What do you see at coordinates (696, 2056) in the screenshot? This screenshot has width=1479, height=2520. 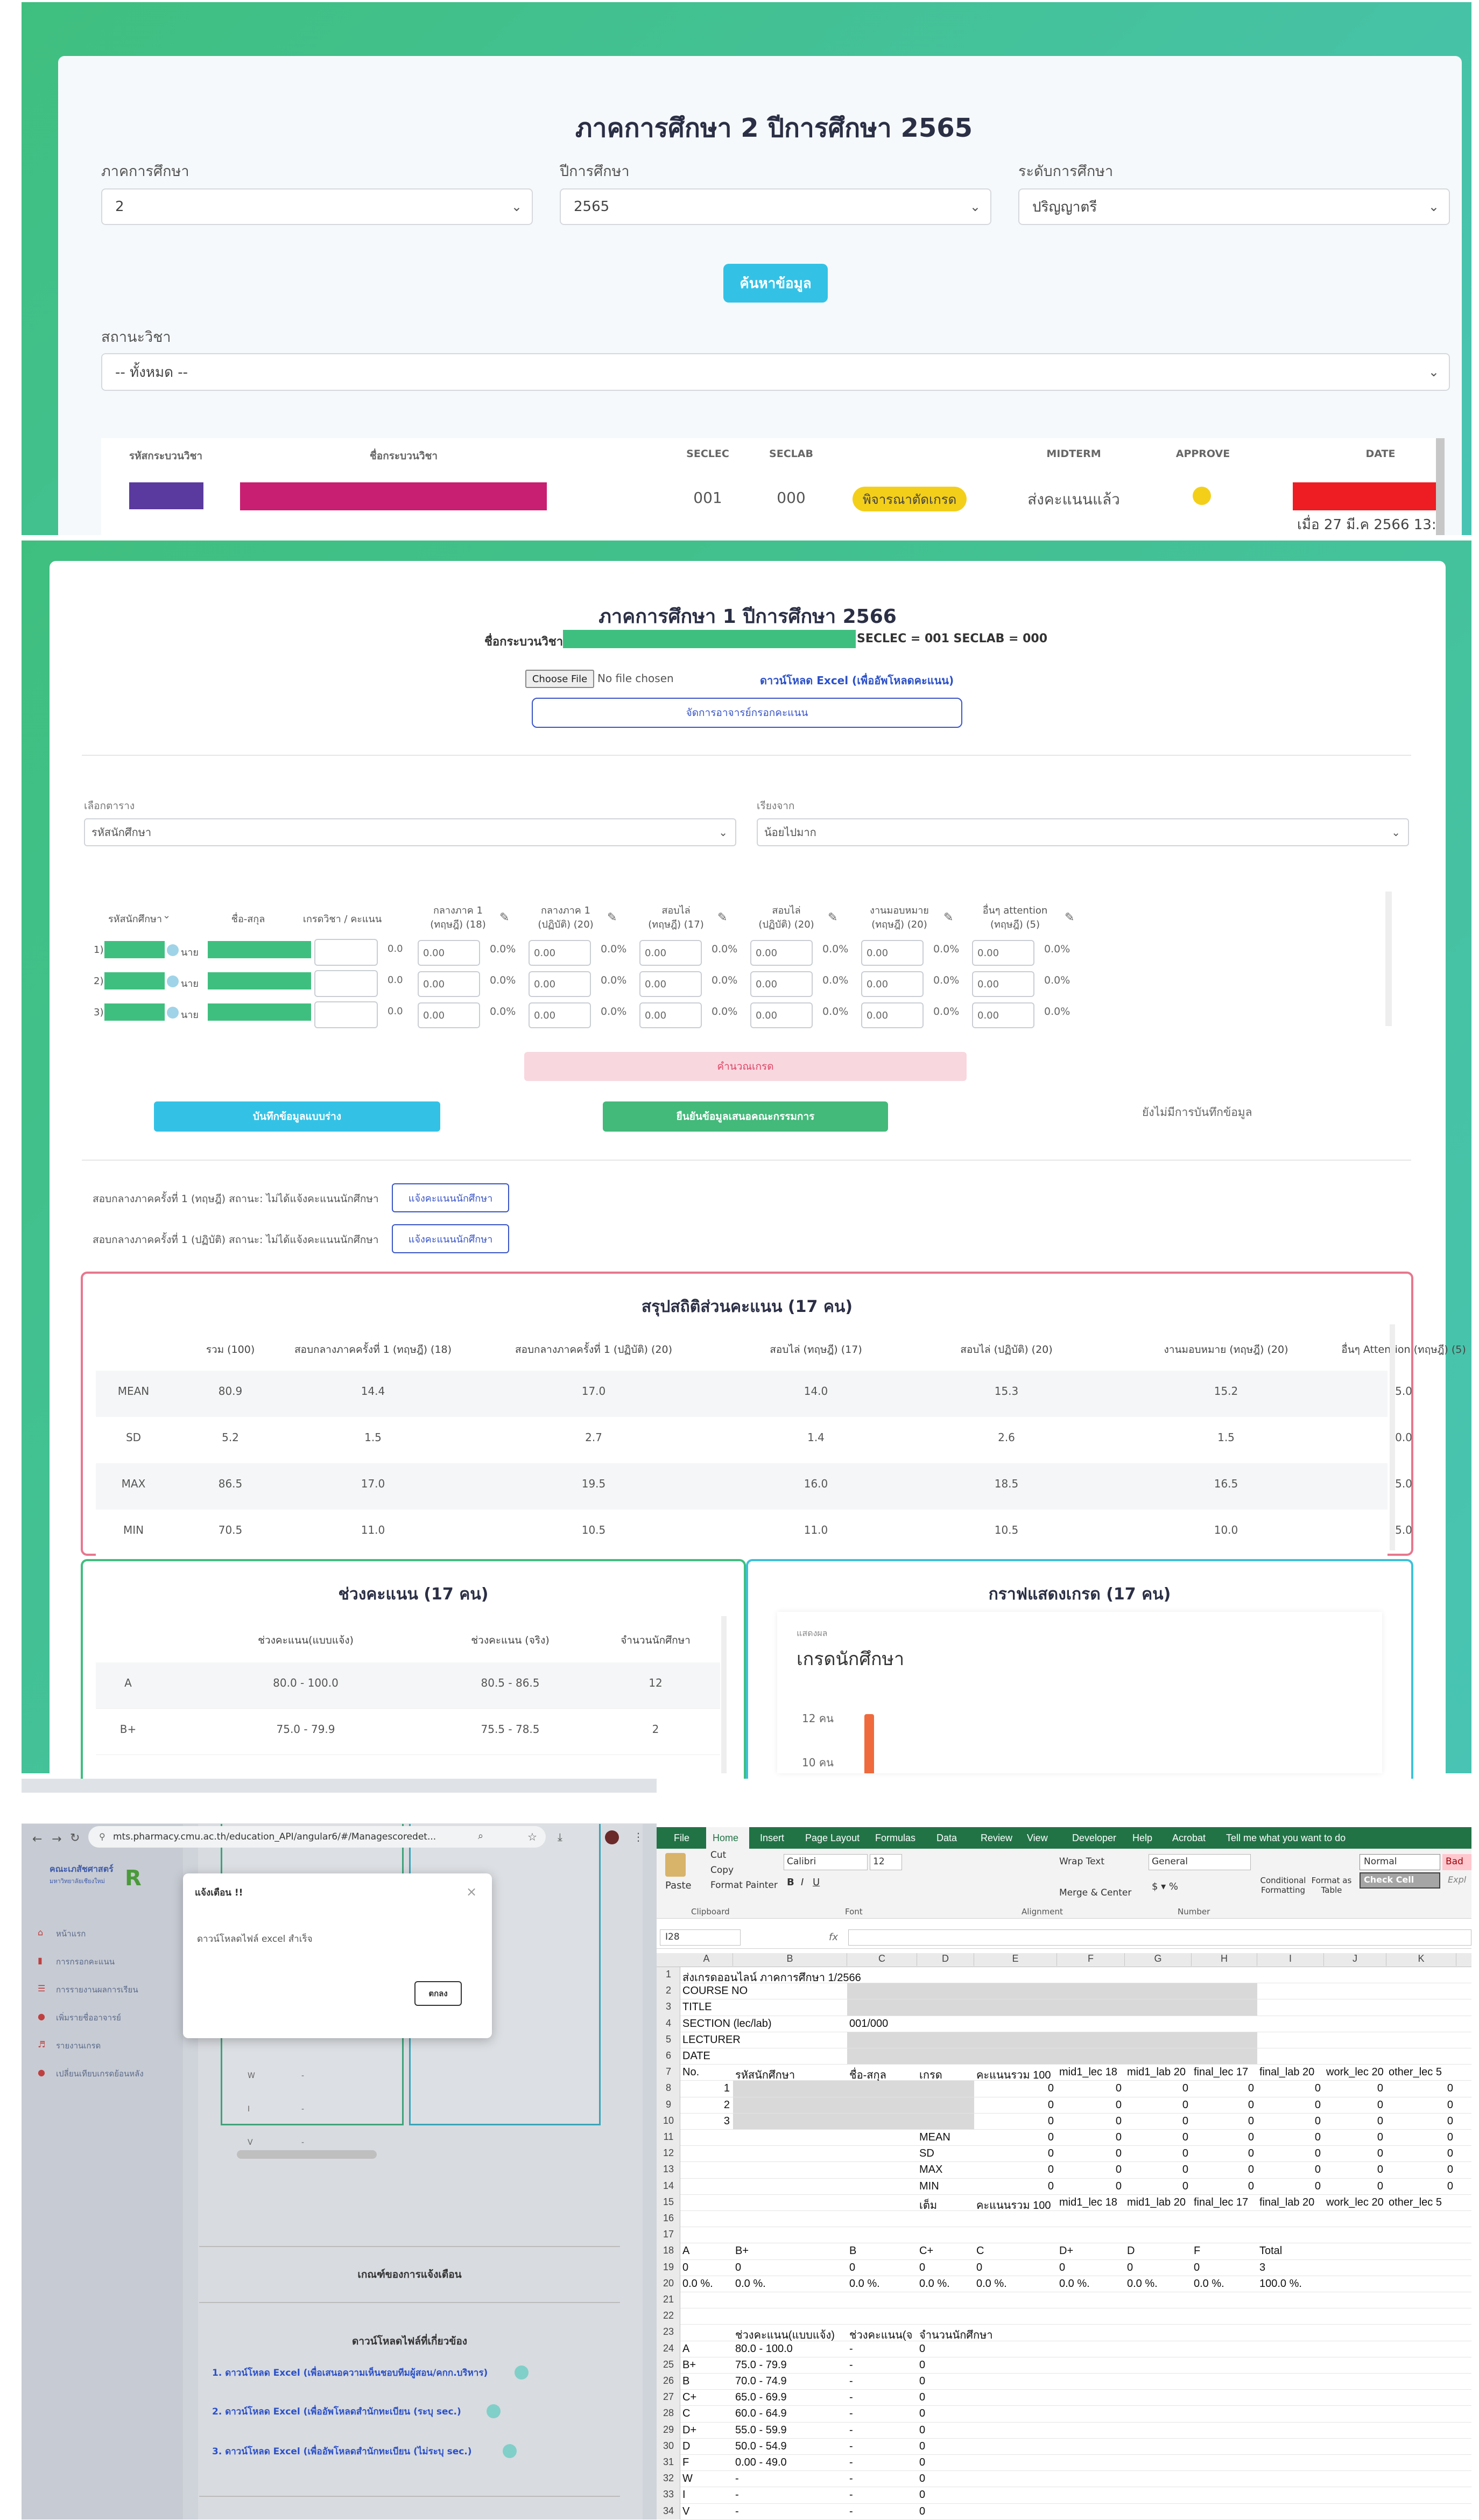 I see `cell: DATE` at bounding box center [696, 2056].